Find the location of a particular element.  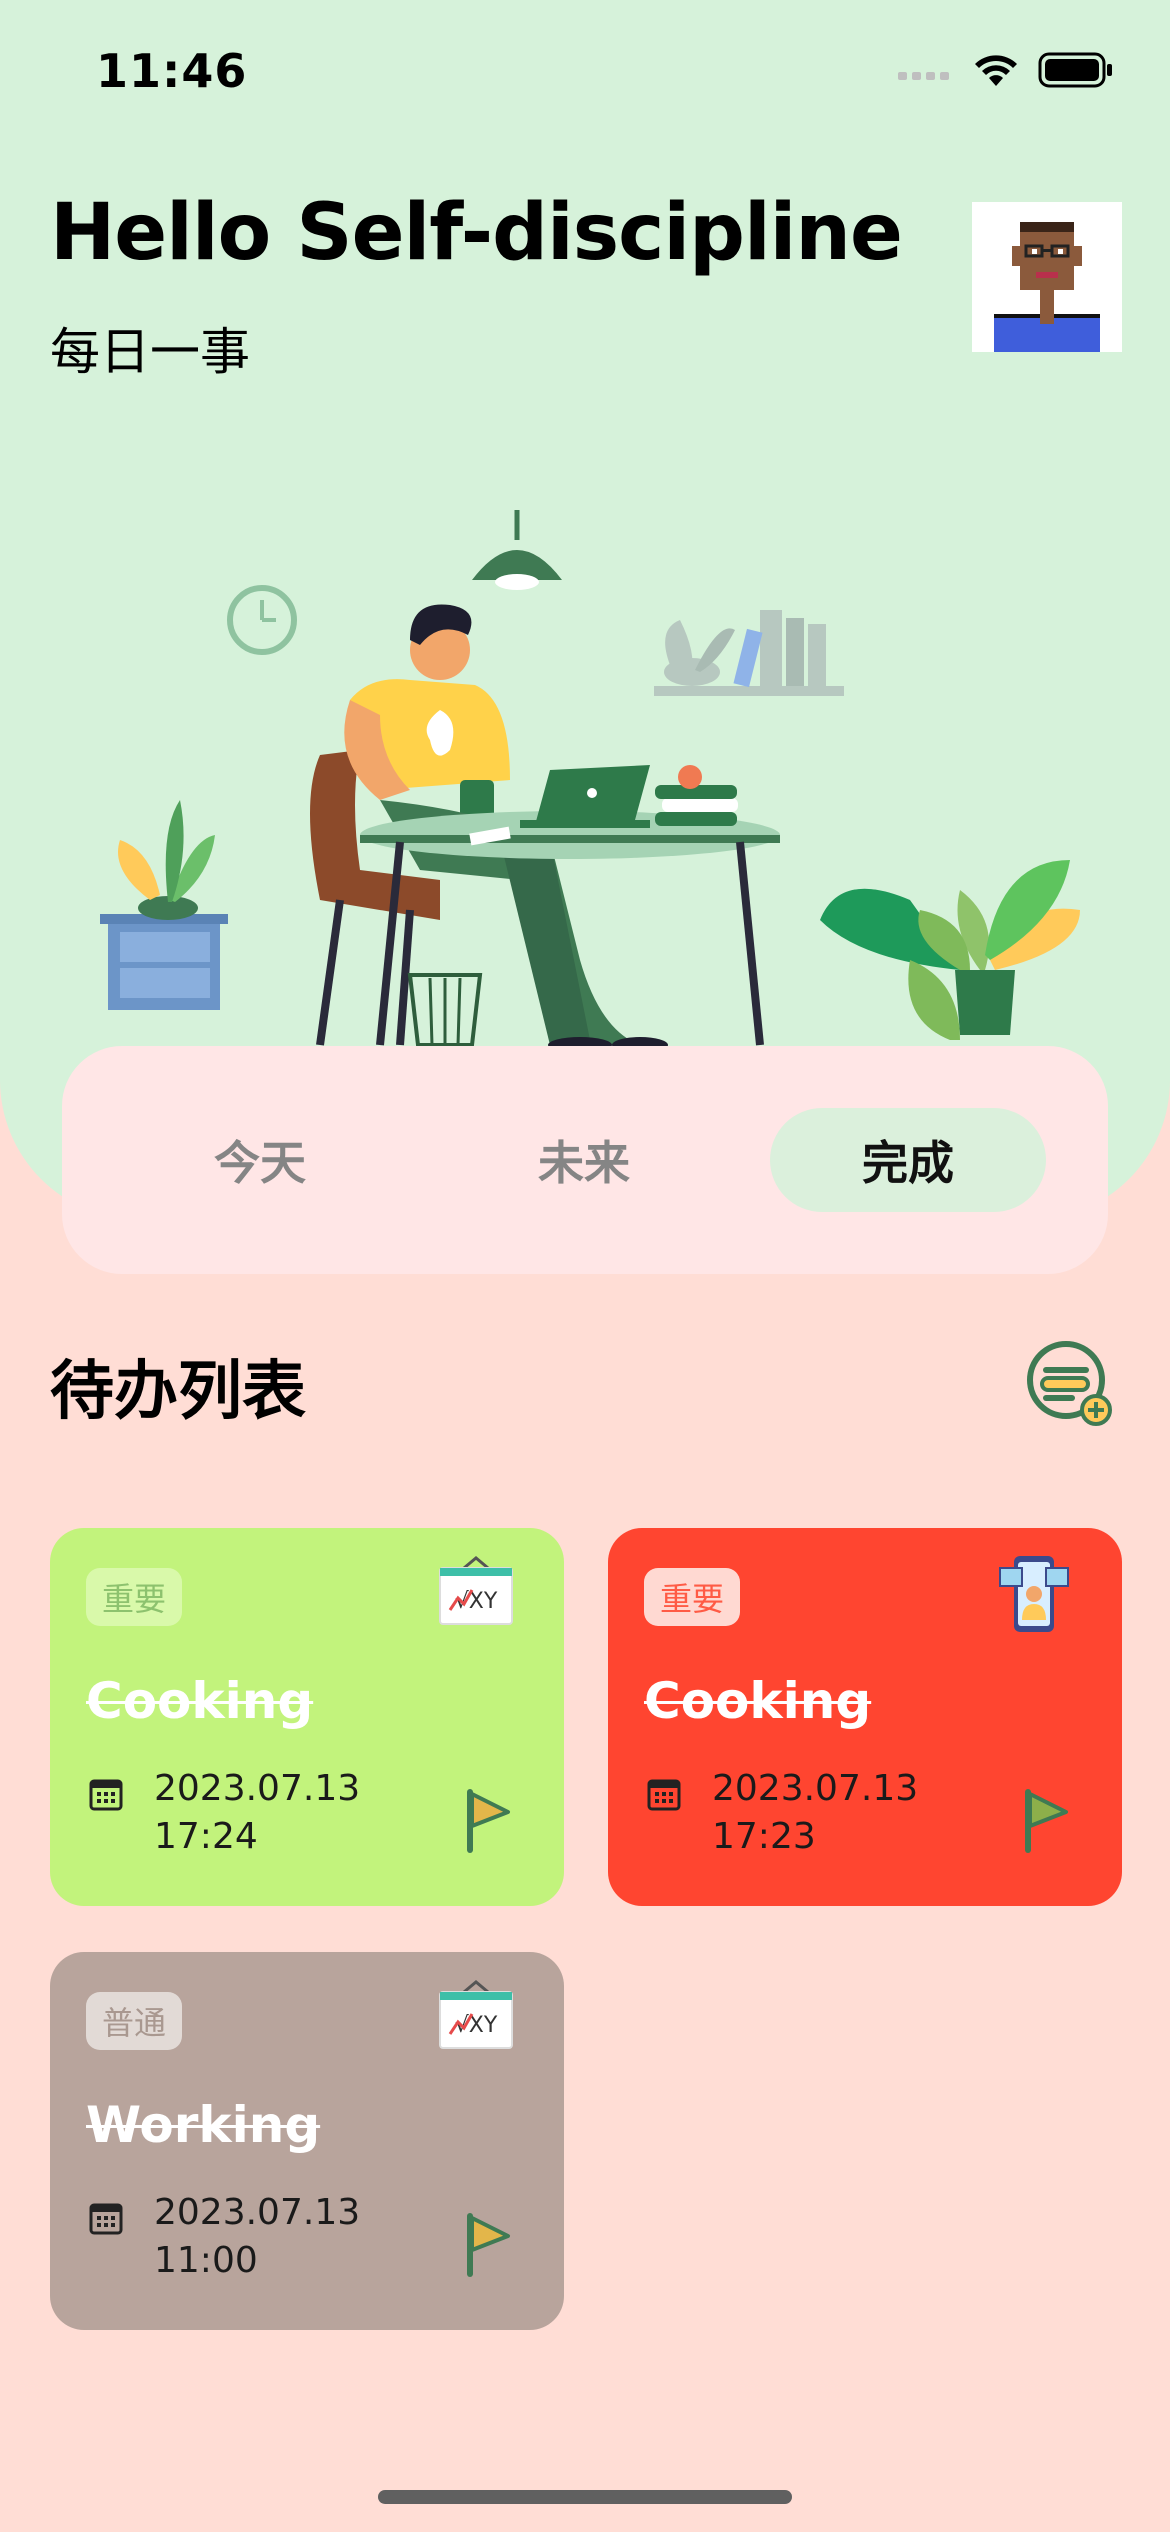

task-title: Working is located at coordinates (203, 2125).